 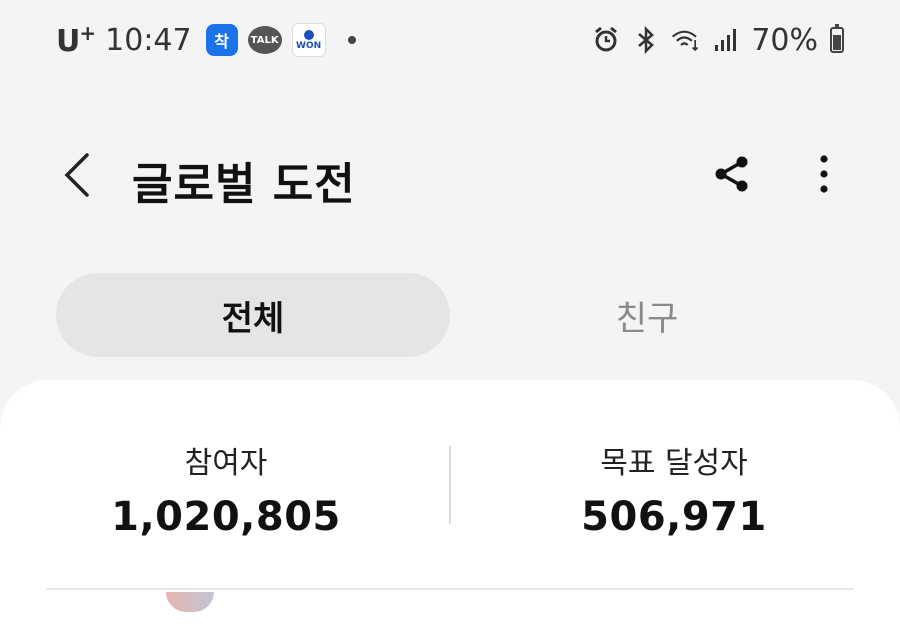 What do you see at coordinates (674, 463) in the screenshot?
I see `achievers-label: 목표 달성자` at bounding box center [674, 463].